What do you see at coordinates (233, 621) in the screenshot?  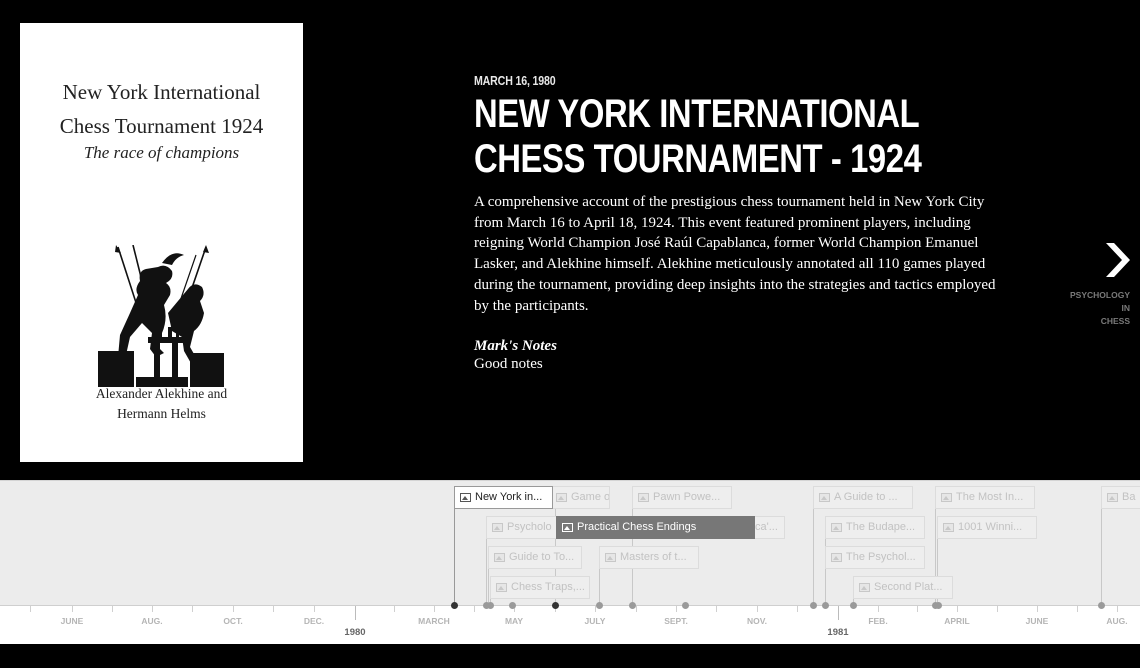 I see `month-label: OCT.` at bounding box center [233, 621].